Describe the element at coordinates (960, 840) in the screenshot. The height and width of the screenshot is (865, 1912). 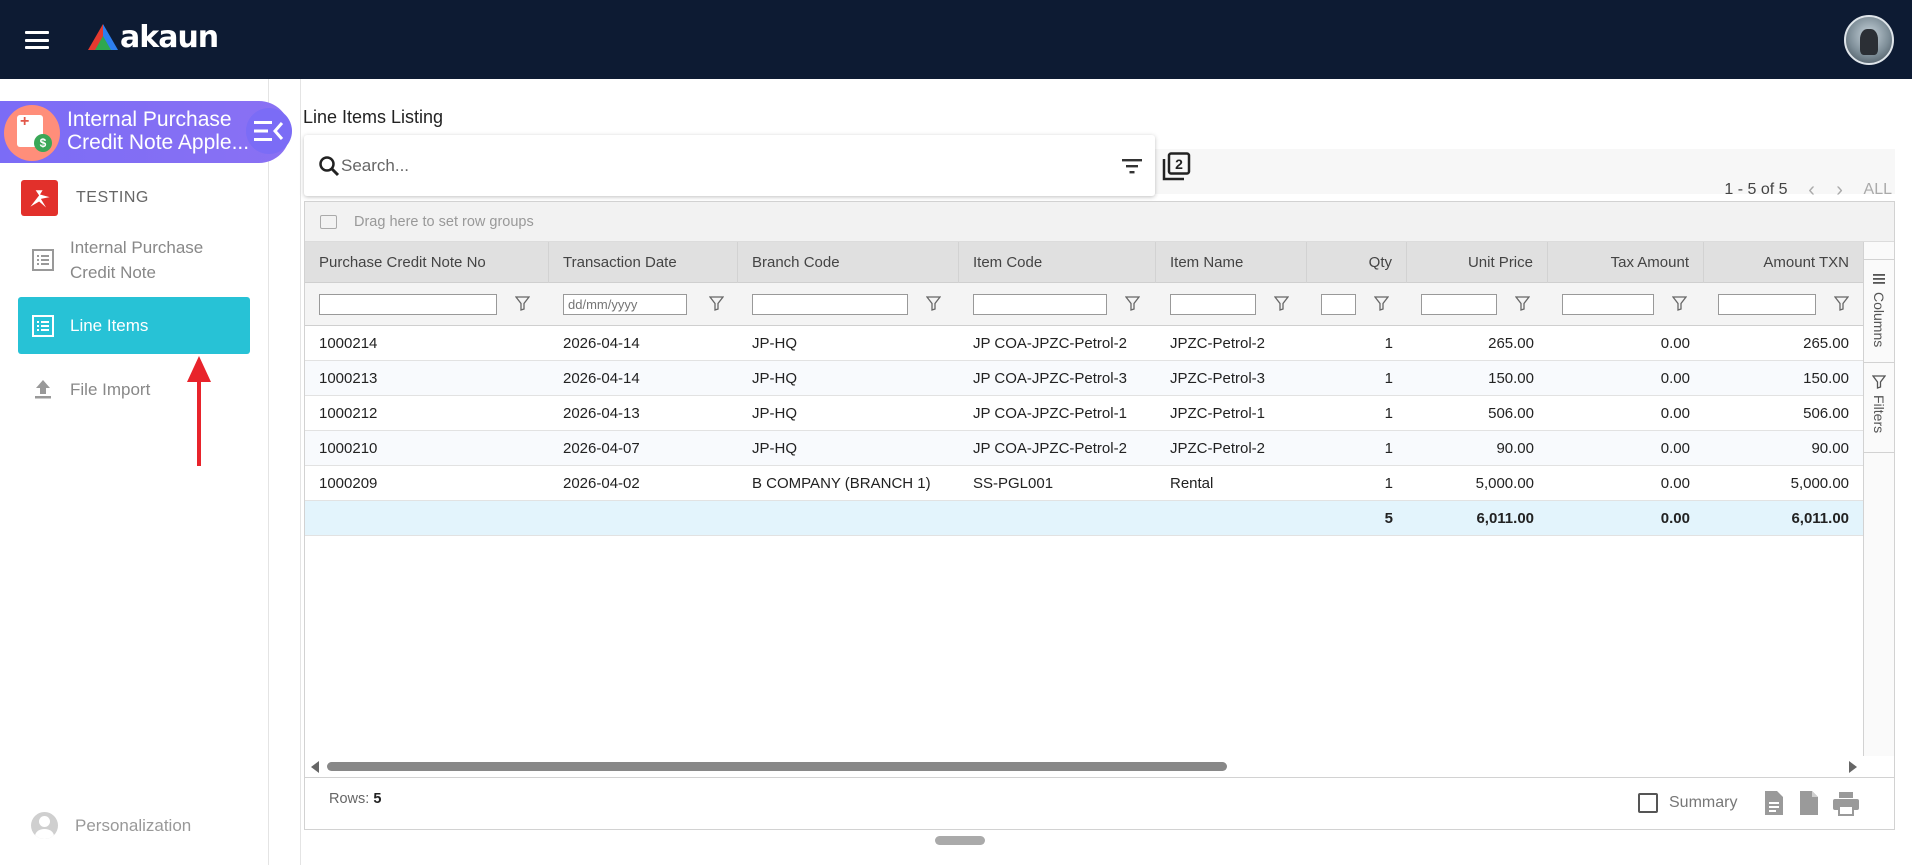
I see `resize-drag-handle` at that location.